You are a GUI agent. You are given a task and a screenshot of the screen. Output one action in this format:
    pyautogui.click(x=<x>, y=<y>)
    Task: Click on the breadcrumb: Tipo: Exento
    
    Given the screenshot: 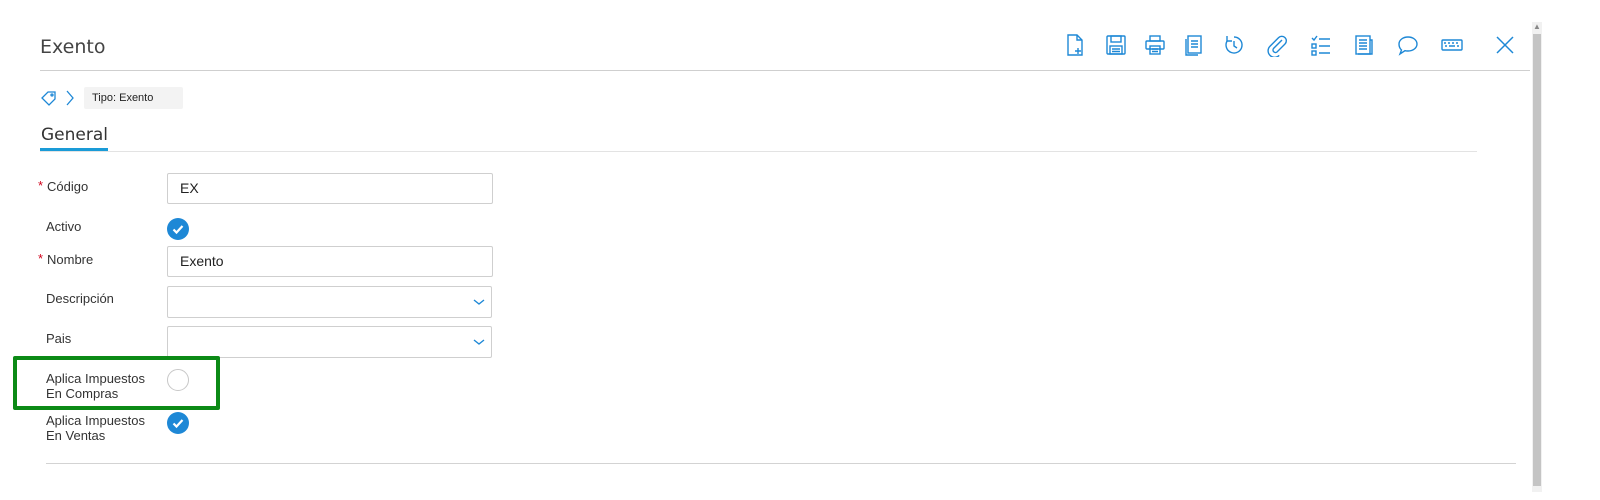 What is the action you would take?
    pyautogui.click(x=112, y=98)
    